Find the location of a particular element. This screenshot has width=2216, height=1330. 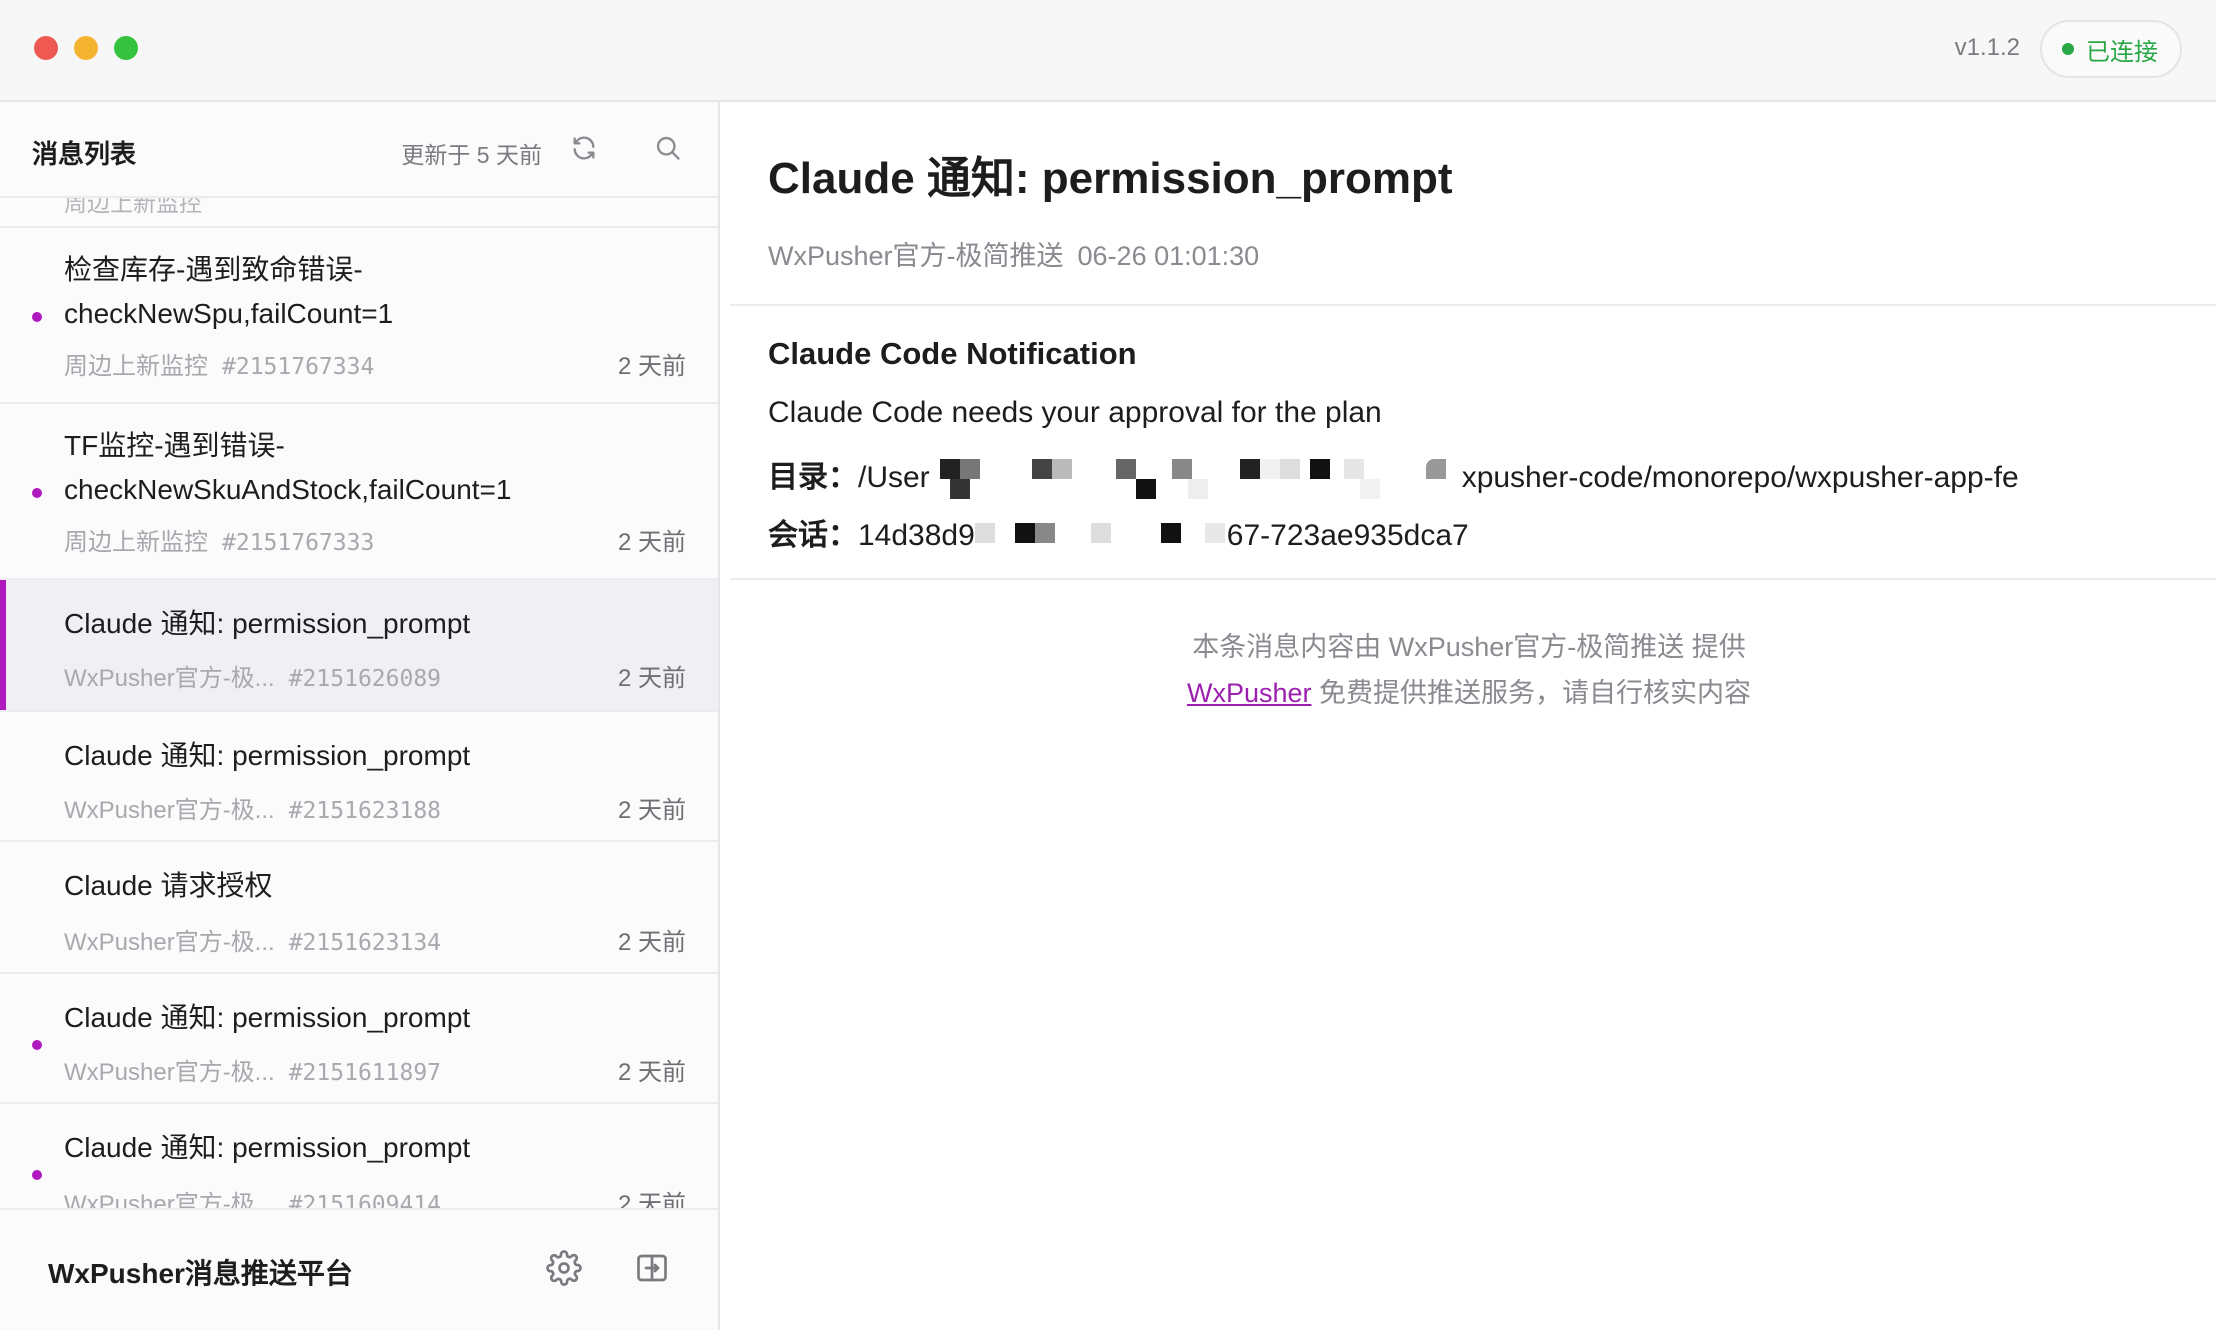

detail-source: WxPusher官方-极简推送 is located at coordinates (916, 256).